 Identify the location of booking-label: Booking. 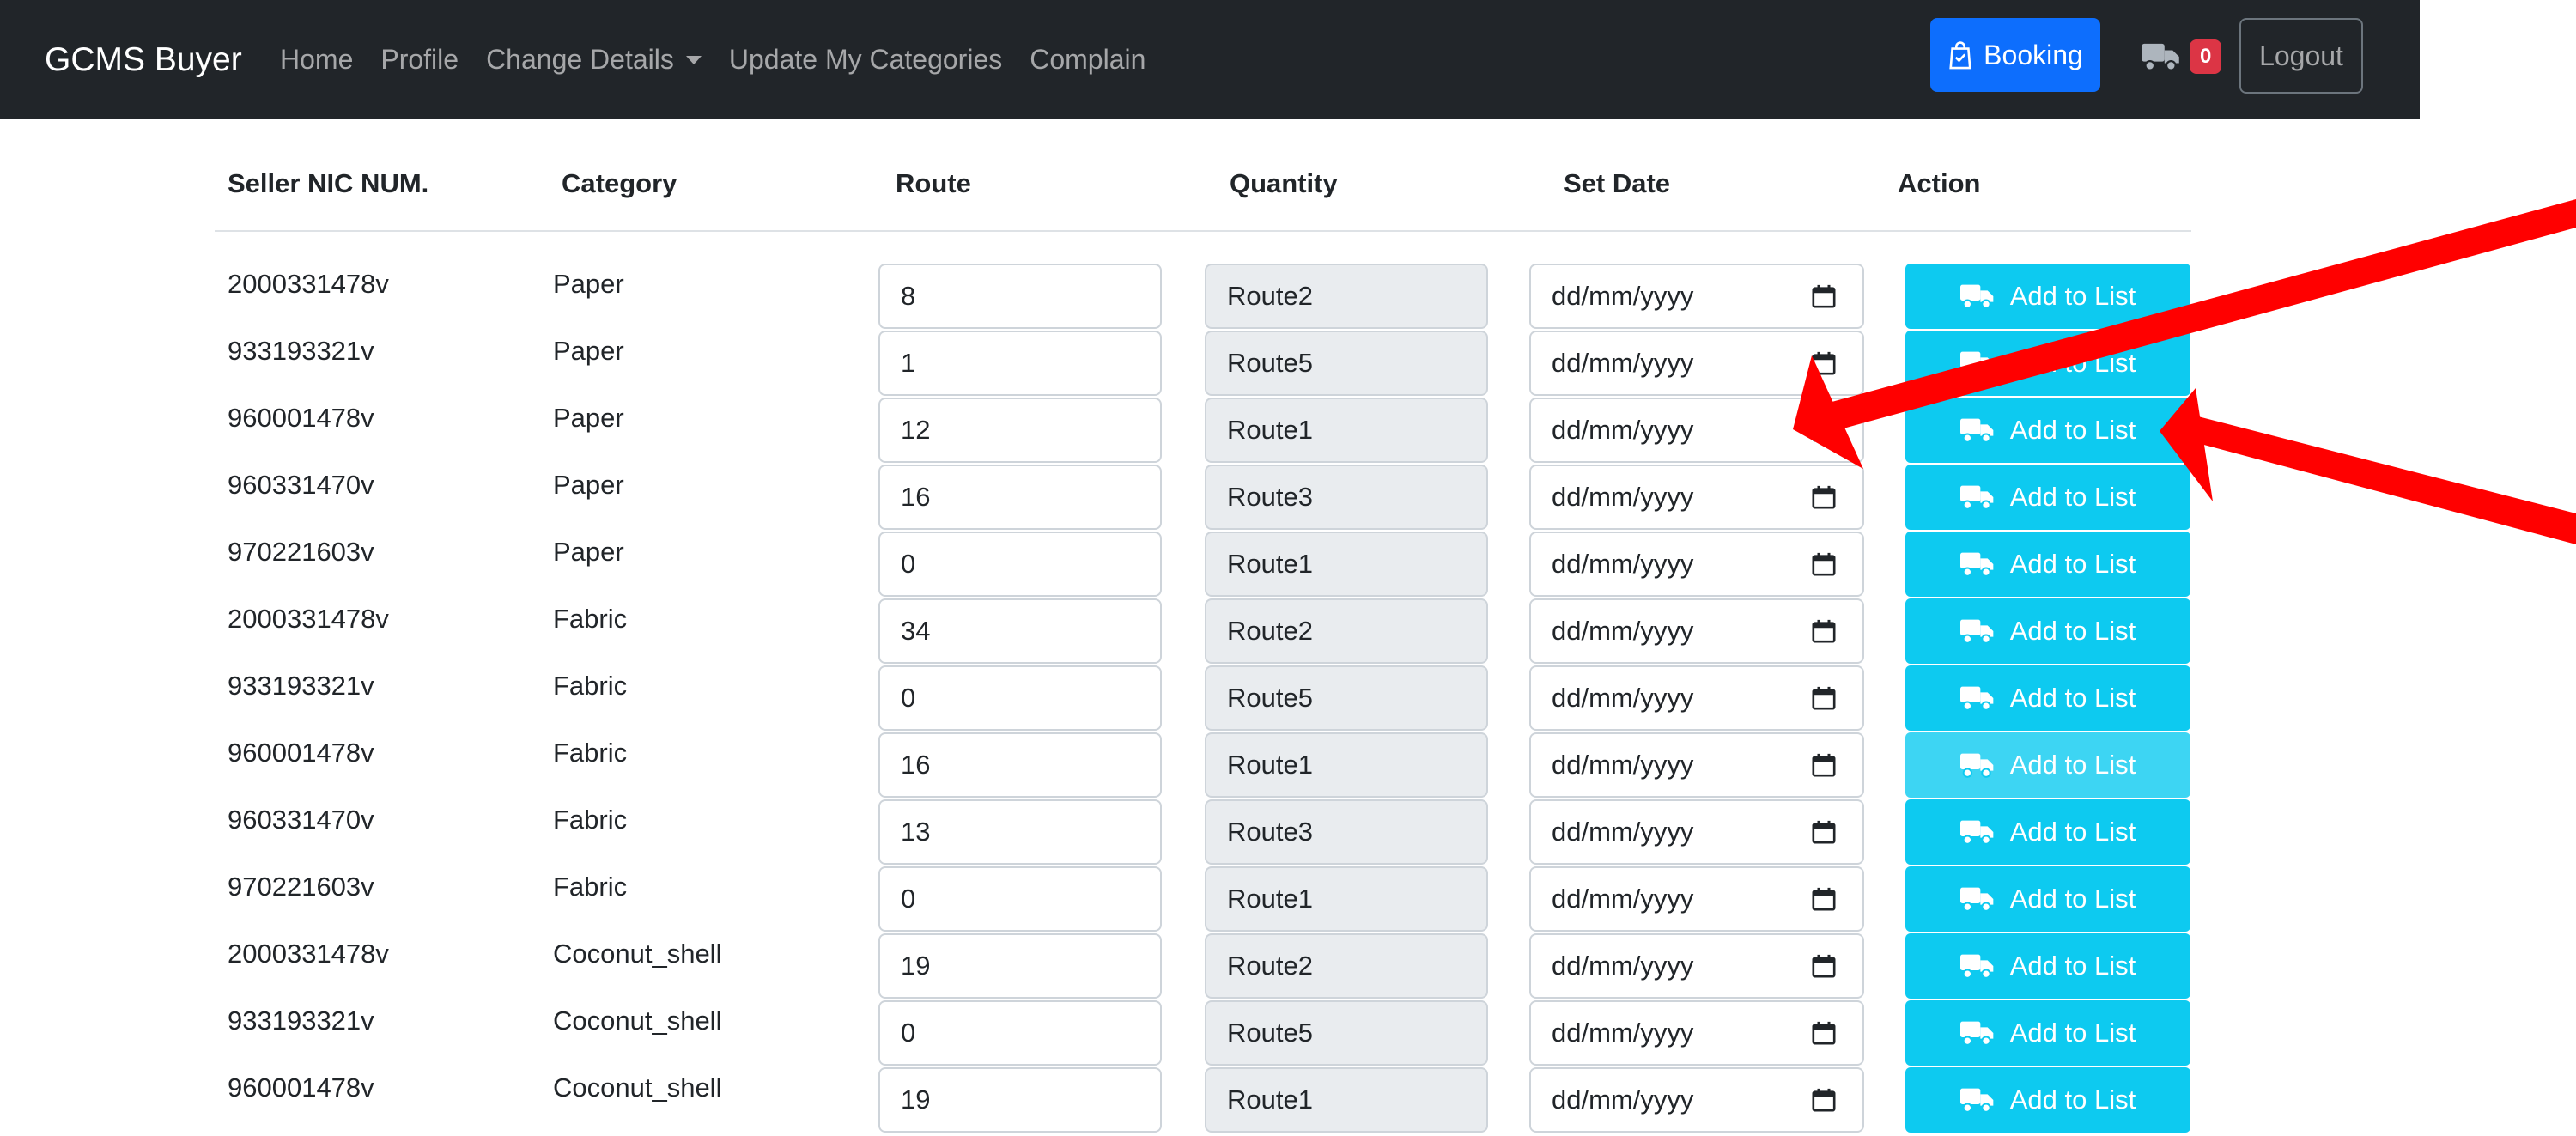
(2033, 54).